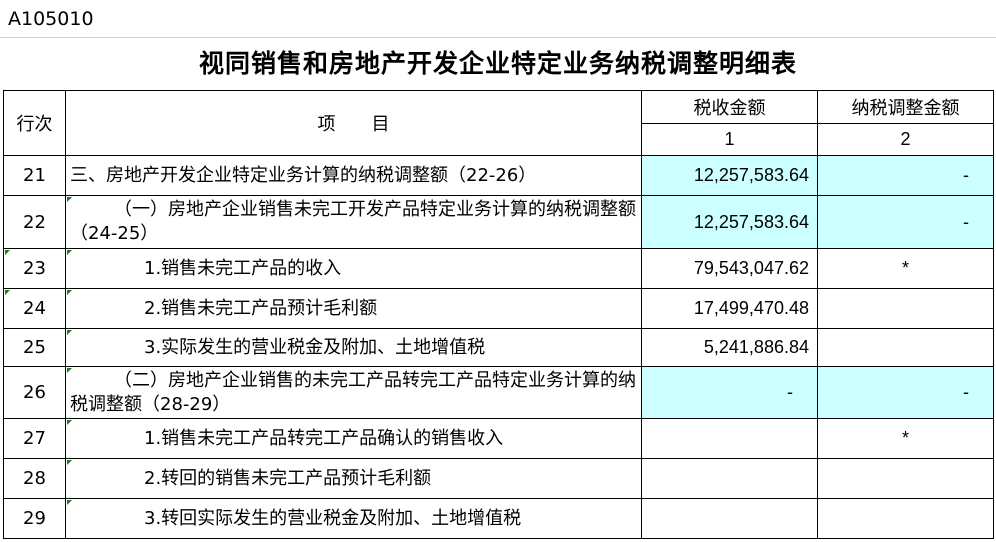  I want to click on row-description-text: 1.销售未完工产品转完工产品确认的销售收入, so click(324, 438).